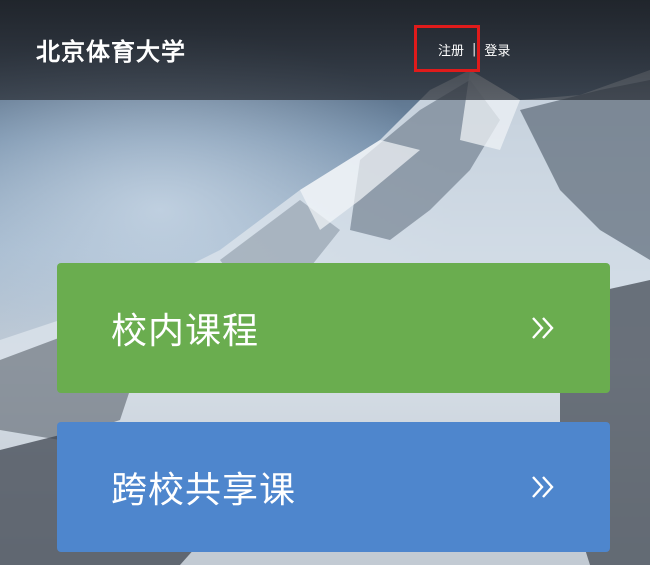 This screenshot has height=565, width=650. What do you see at coordinates (204, 490) in the screenshot?
I see `shared-courses-label: 跨校共享课` at bounding box center [204, 490].